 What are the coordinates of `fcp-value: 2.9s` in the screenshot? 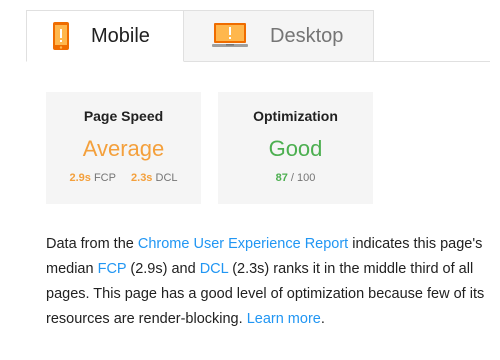 It's located at (80, 178).